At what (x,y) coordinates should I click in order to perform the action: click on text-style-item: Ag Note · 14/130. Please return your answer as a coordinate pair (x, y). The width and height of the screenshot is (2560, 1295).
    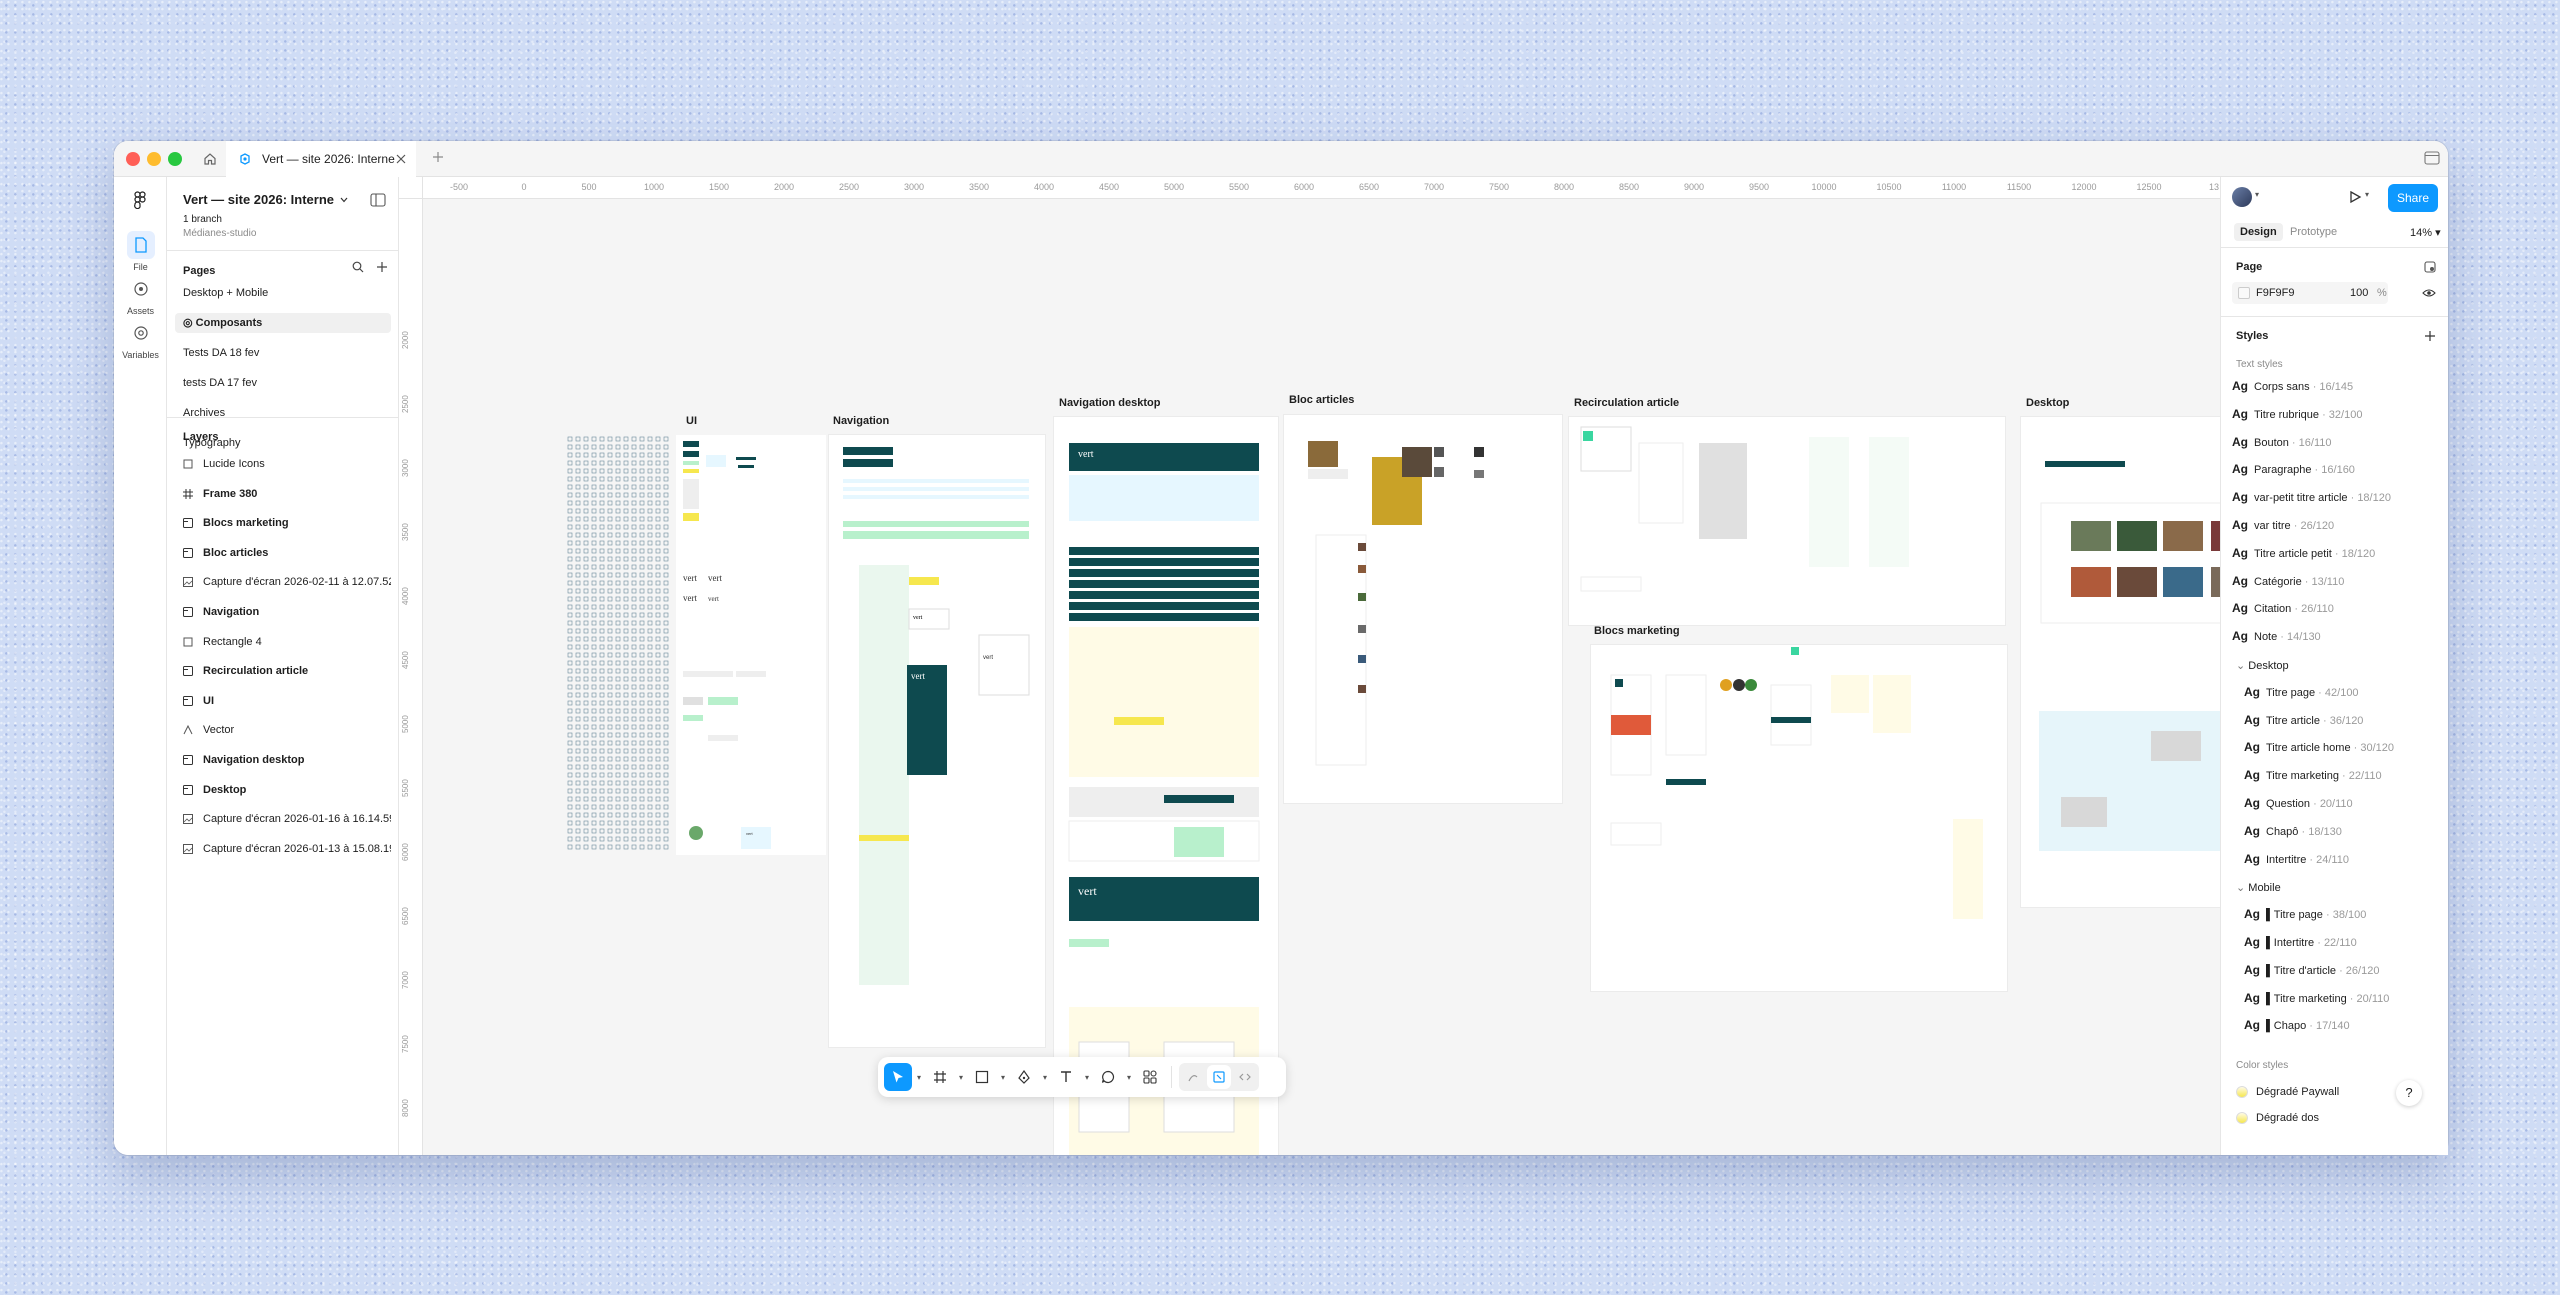
    Looking at the image, I should click on (2276, 639).